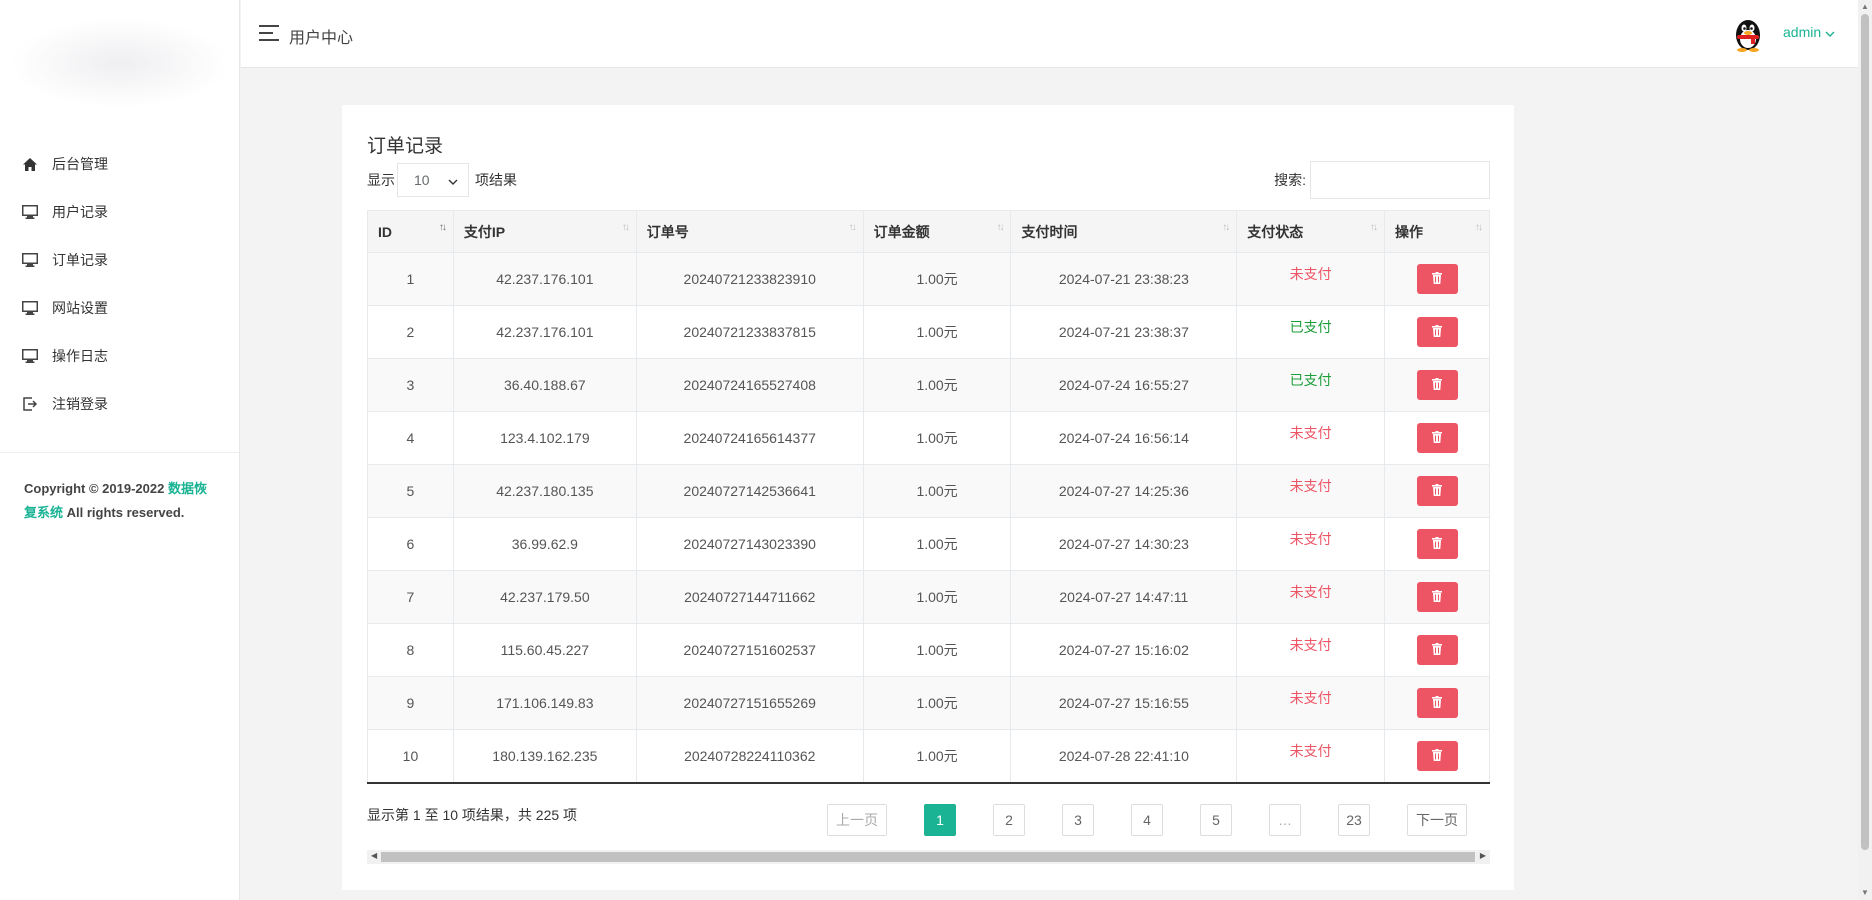  What do you see at coordinates (1311, 231) in the screenshot?
I see `column-header-status: 支付状态 ↑↓` at bounding box center [1311, 231].